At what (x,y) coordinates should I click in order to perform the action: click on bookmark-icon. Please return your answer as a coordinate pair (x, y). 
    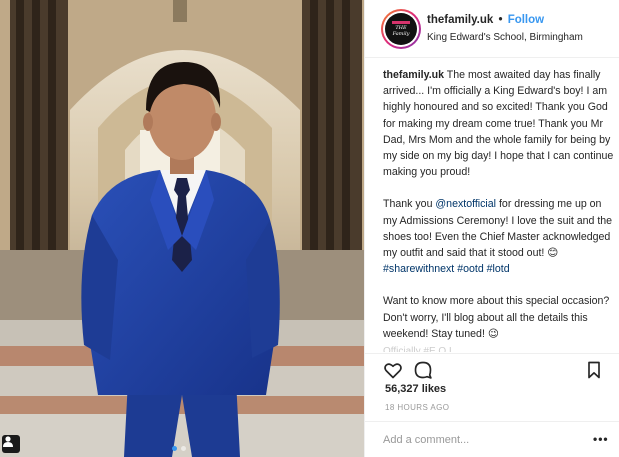
    Looking at the image, I should click on (594, 370).